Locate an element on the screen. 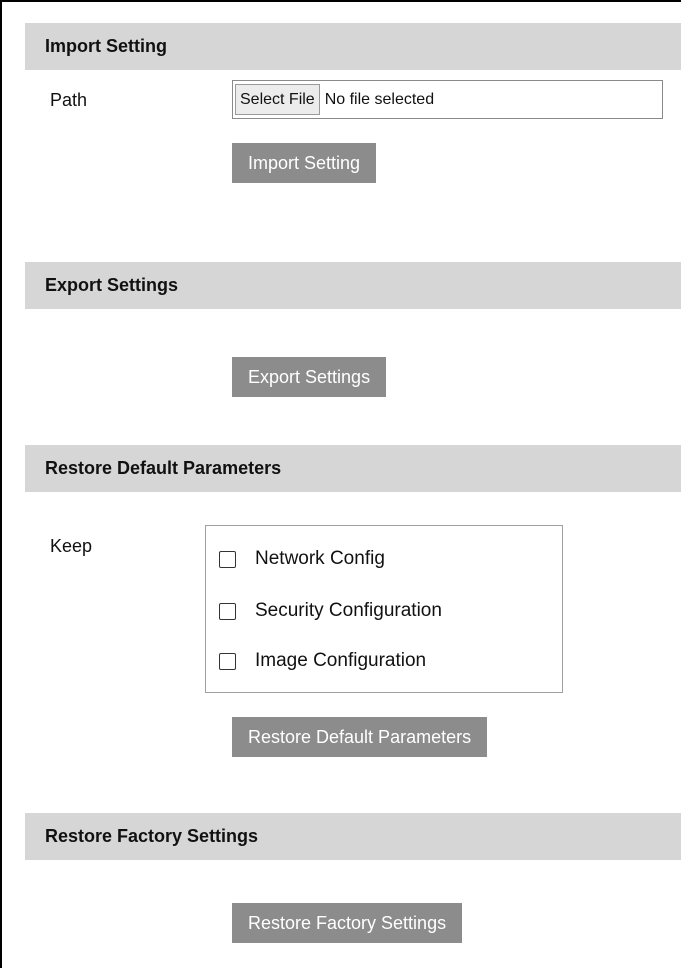 The width and height of the screenshot is (681, 968). image-config-checkbox is located at coordinates (227, 661).